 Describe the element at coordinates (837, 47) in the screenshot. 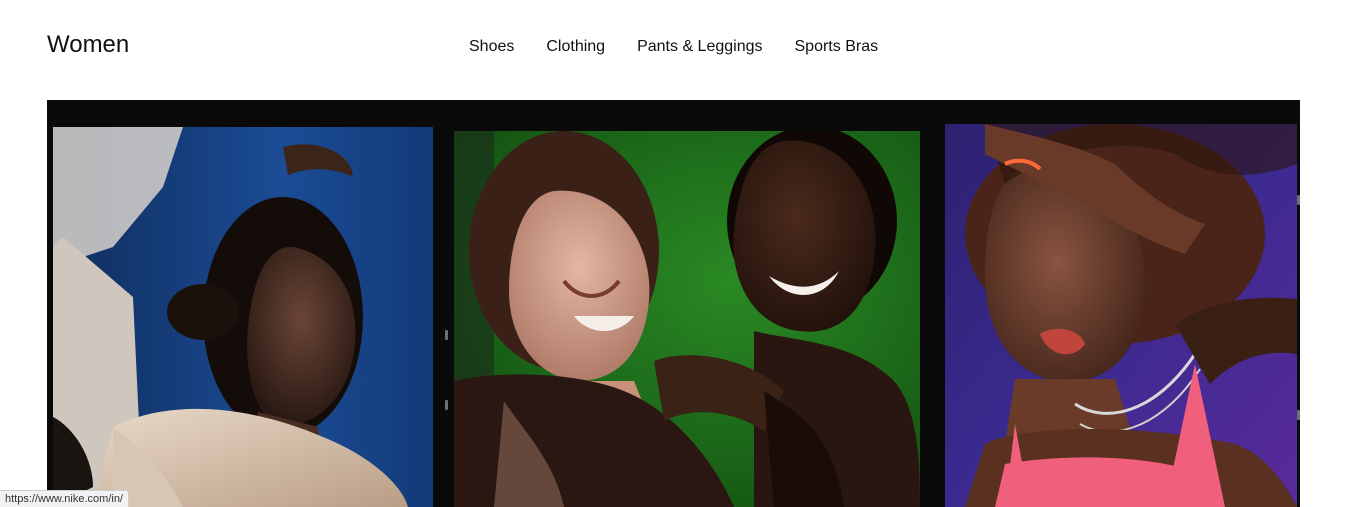

I see `nav-sports-bras-link: Sports Bras` at that location.